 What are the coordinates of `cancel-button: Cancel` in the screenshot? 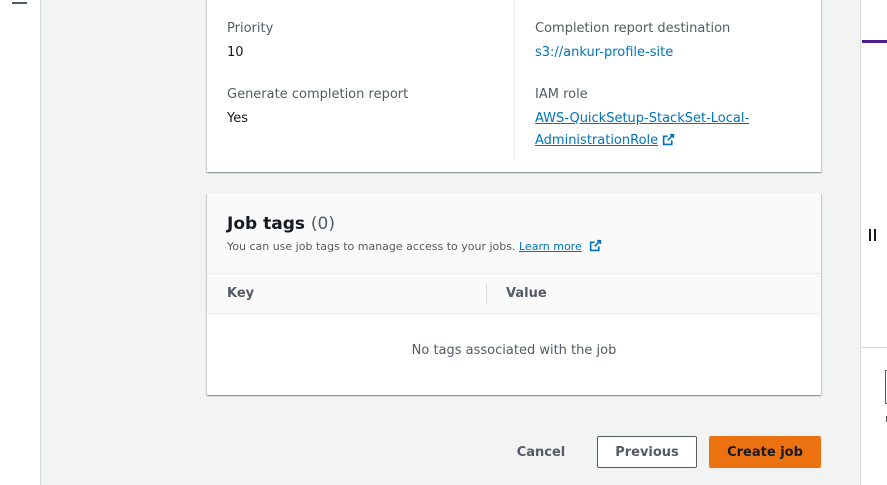 It's located at (541, 452).